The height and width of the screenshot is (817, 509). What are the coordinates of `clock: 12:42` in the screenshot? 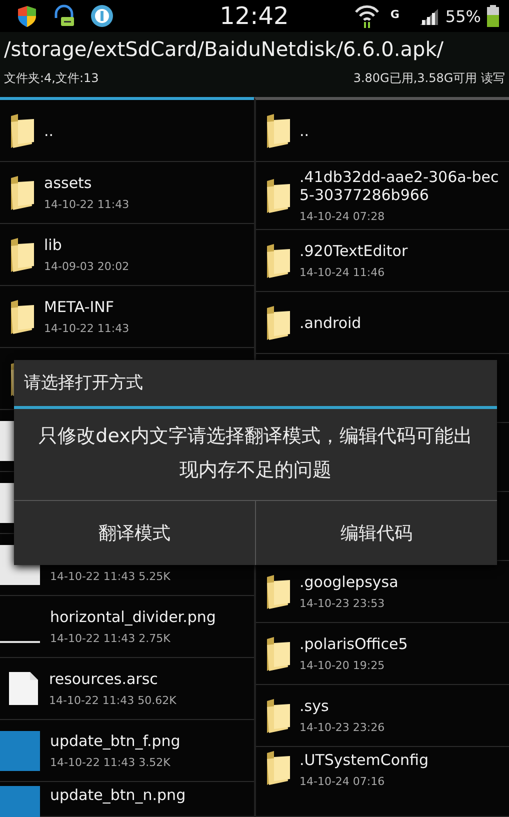 It's located at (254, 16).